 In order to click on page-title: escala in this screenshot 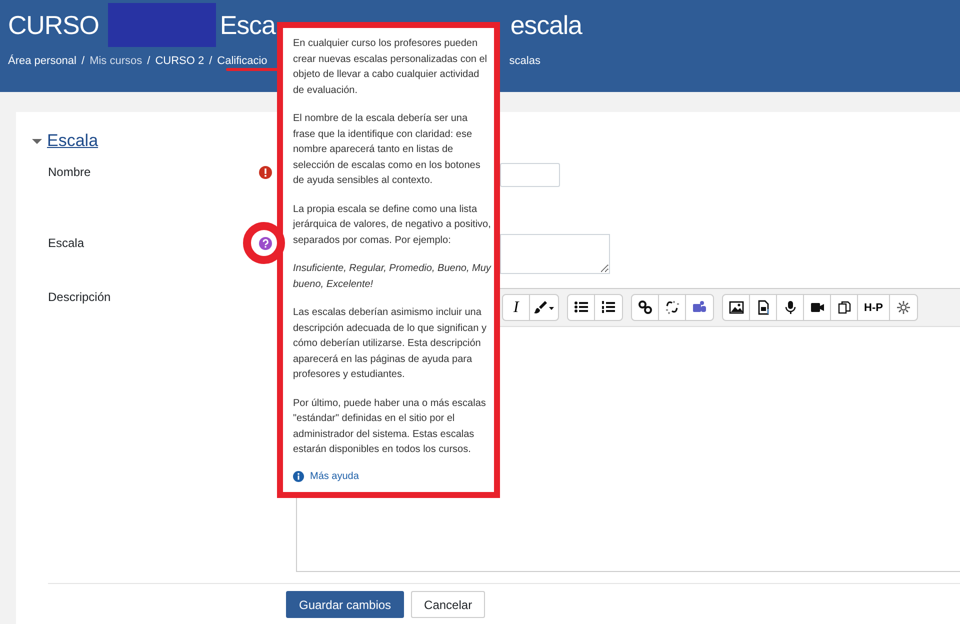, I will do `click(546, 25)`.